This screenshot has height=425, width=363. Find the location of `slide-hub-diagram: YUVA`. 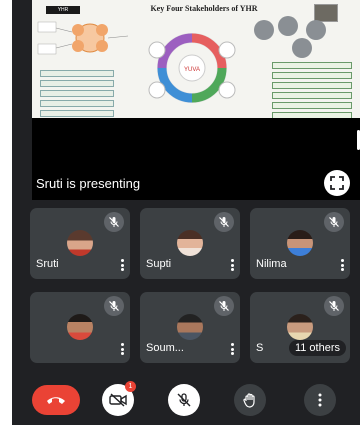

slide-hub-diagram: YUVA is located at coordinates (192, 68).